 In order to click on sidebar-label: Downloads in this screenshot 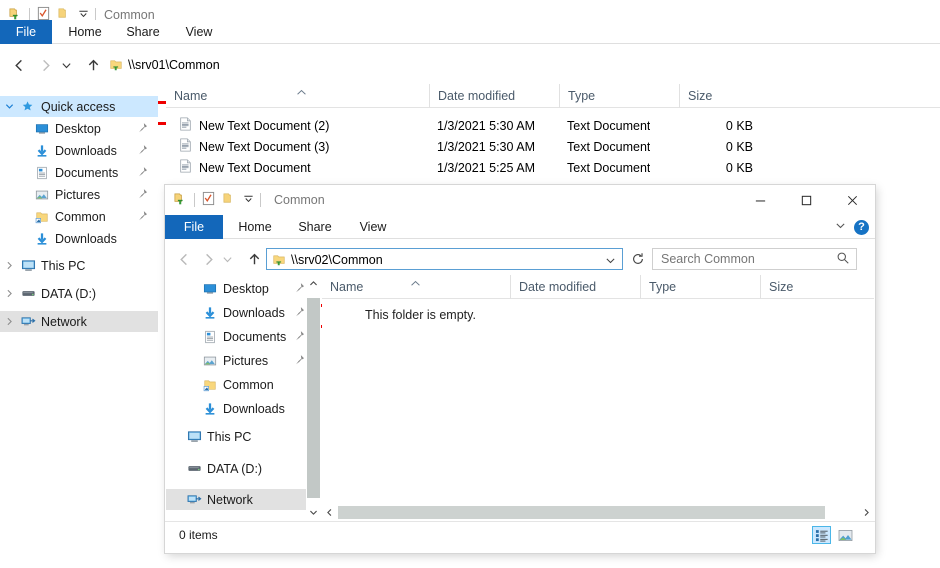, I will do `click(86, 150)`.